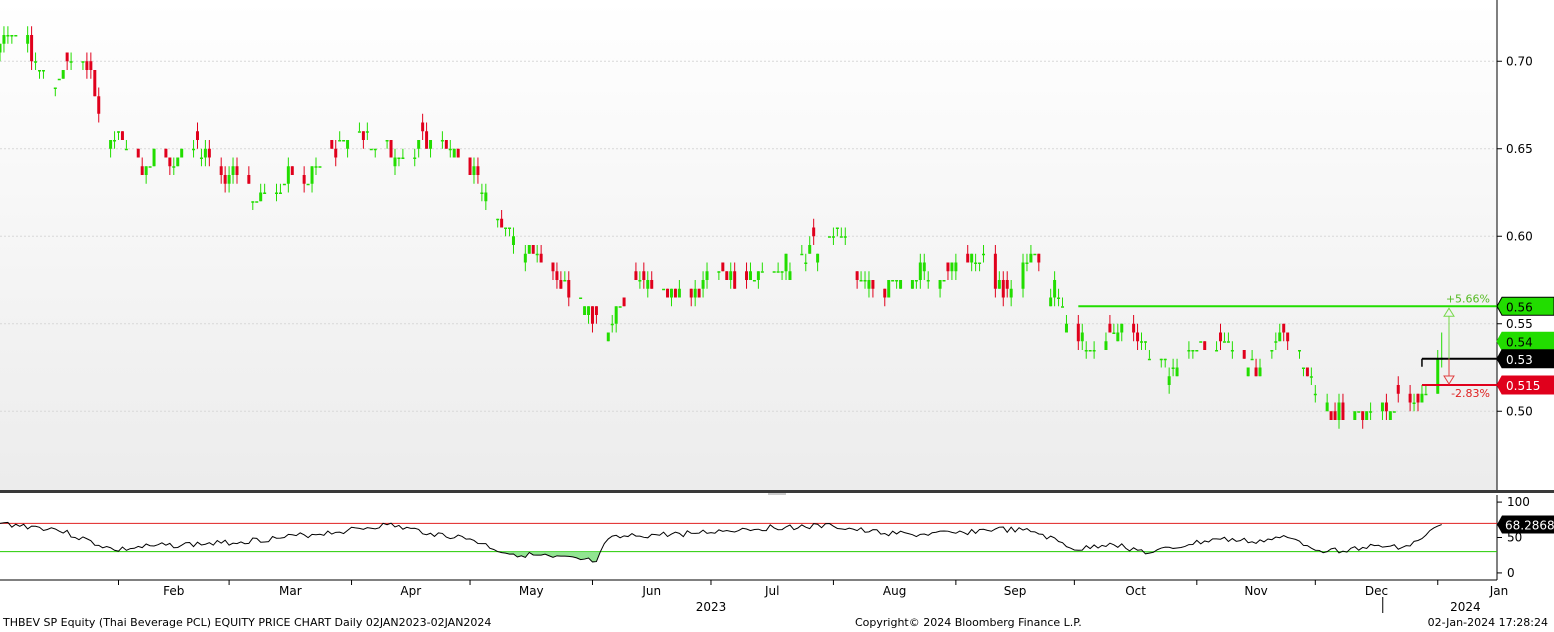 This screenshot has width=1554, height=632. What do you see at coordinates (1525, 306) in the screenshot?
I see `resistance-tag: 0.56` at bounding box center [1525, 306].